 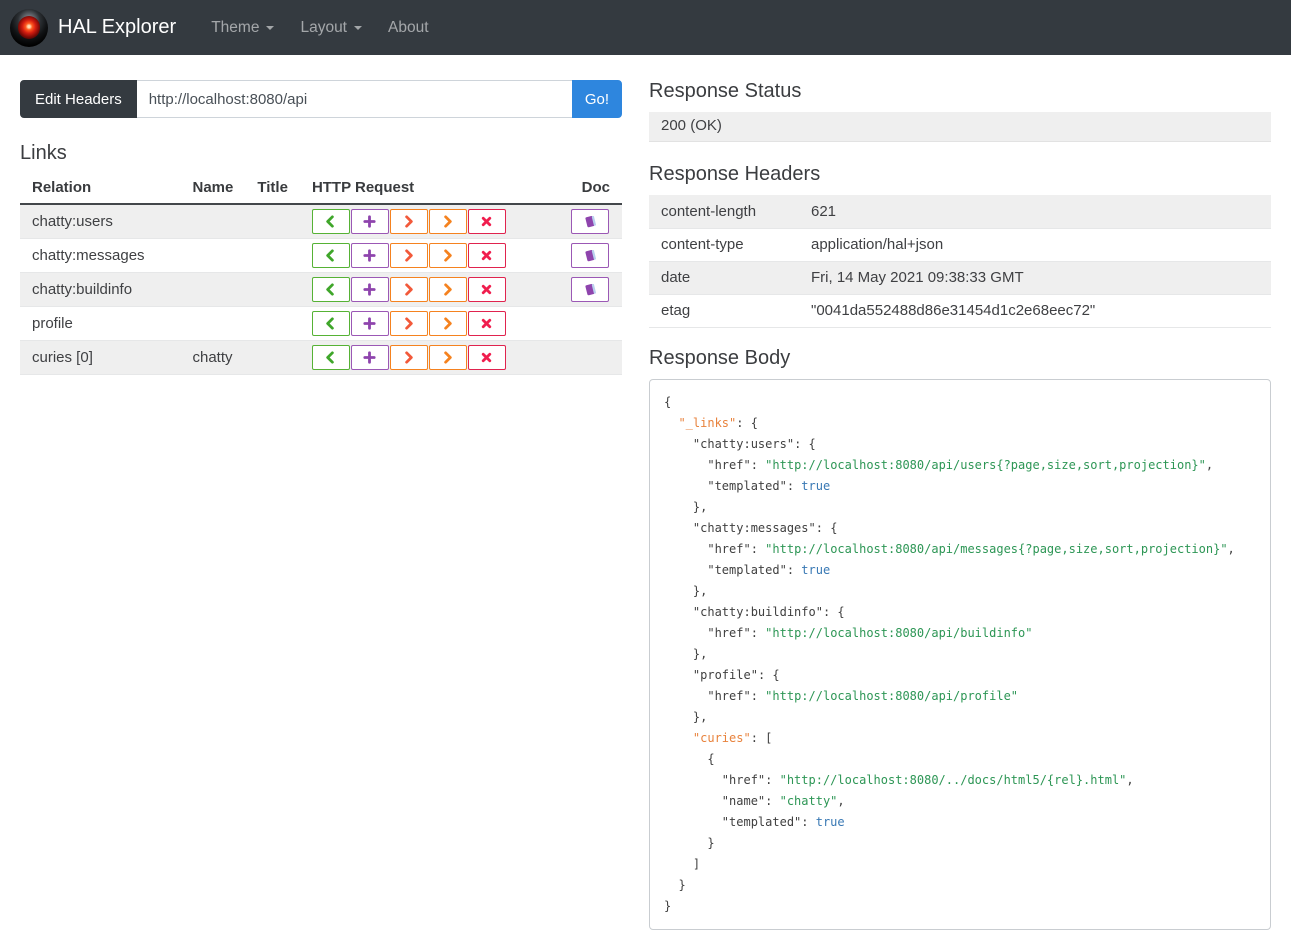 I want to click on nav-item-about: About, so click(x=408, y=28).